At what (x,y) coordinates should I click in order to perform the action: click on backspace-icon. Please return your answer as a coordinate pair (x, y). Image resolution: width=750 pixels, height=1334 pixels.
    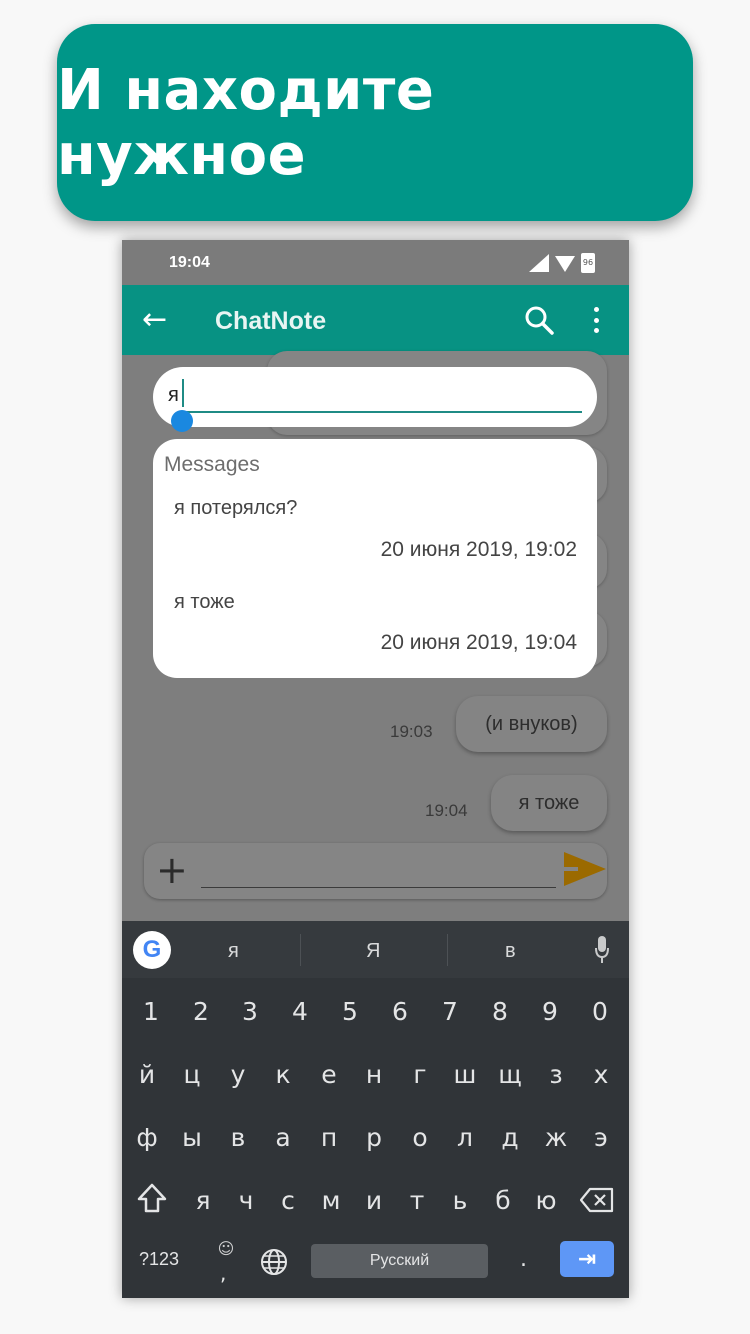
    Looking at the image, I should click on (597, 1200).